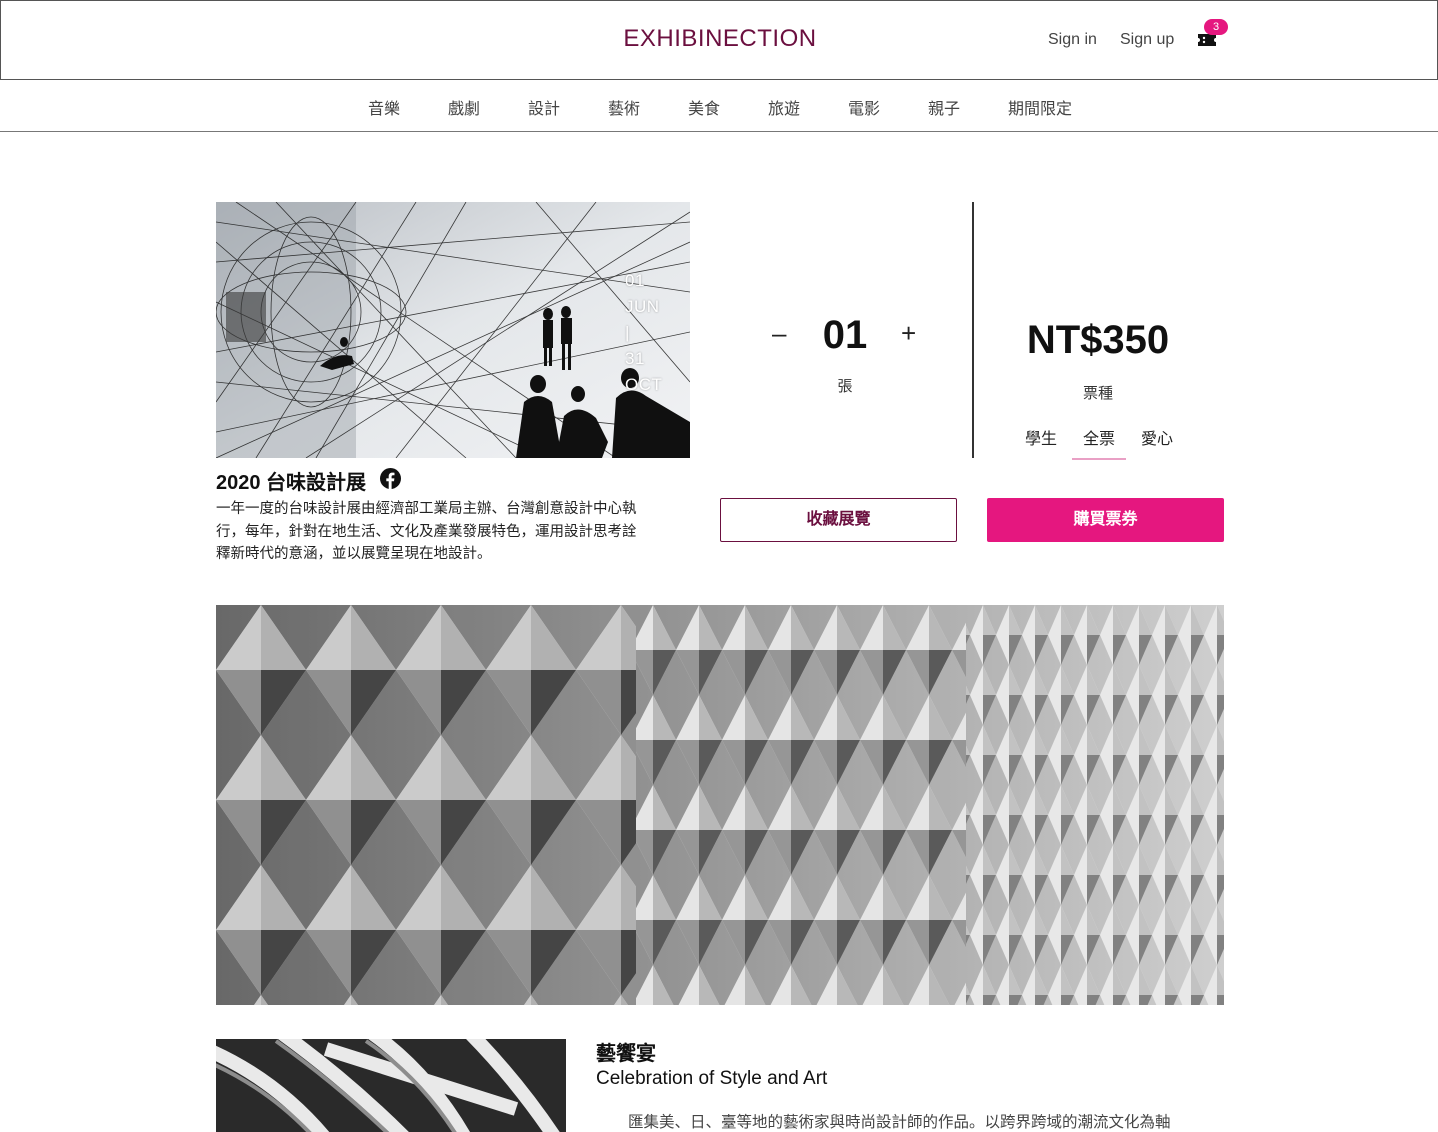 Image resolution: width=1438 pixels, height=1132 pixels. Describe the element at coordinates (624, 107) in the screenshot. I see `category-art: 藝術` at that location.